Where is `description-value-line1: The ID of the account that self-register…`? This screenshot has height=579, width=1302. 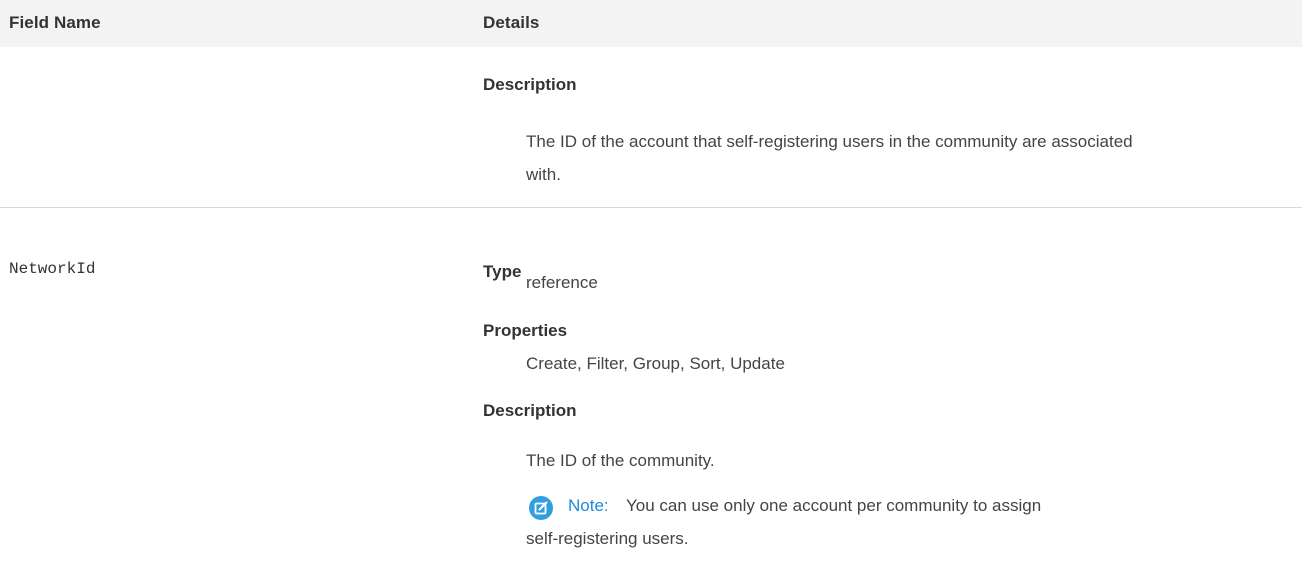
description-value-line1: The ID of the account that self-register… is located at coordinates (829, 141).